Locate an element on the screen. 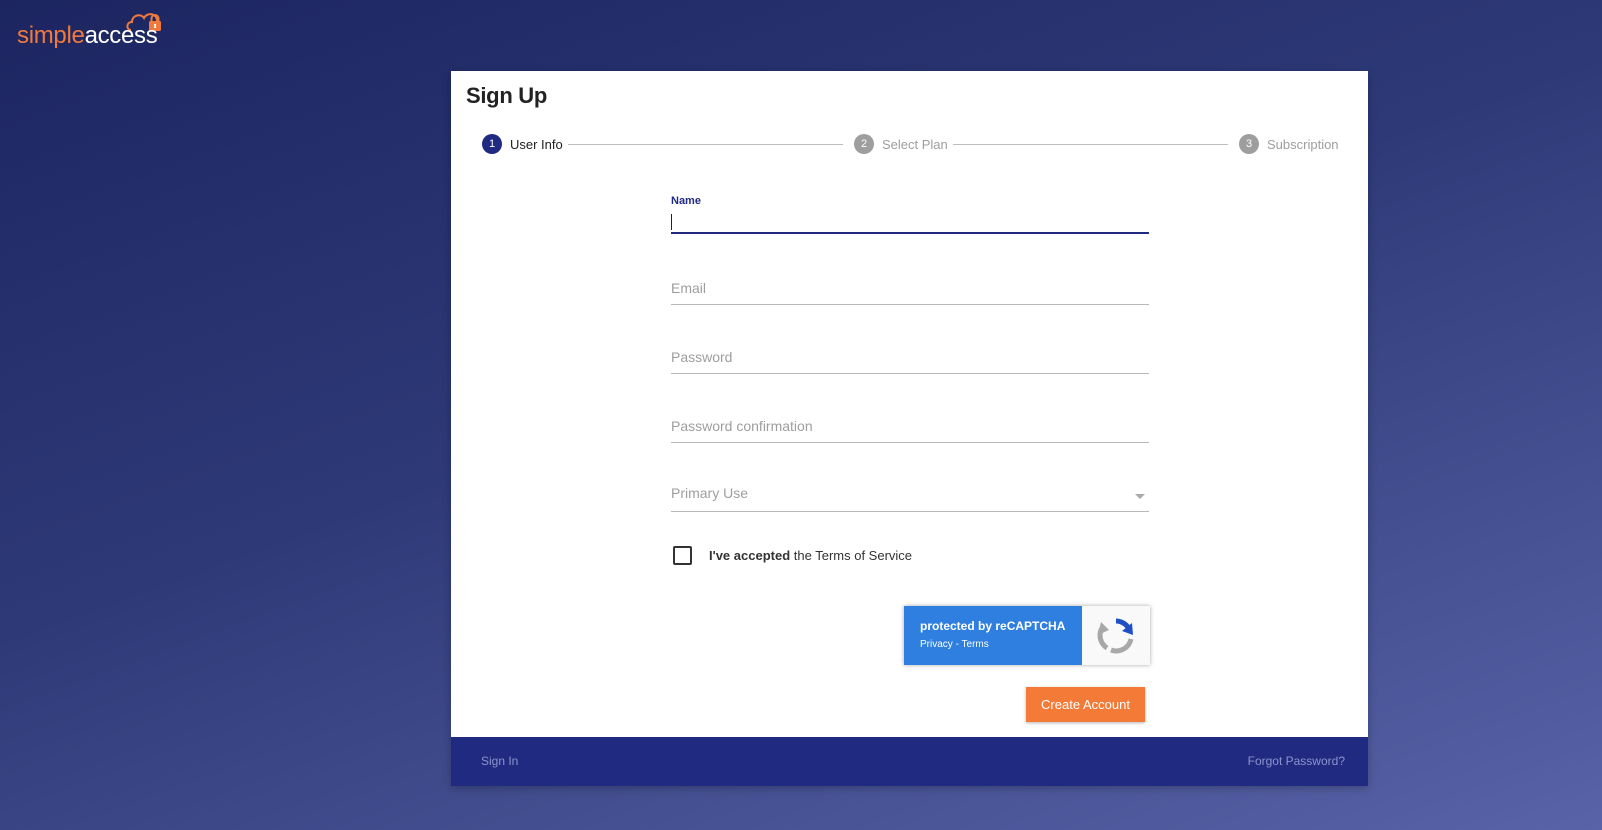  chevron-down-icon is located at coordinates (1140, 496).